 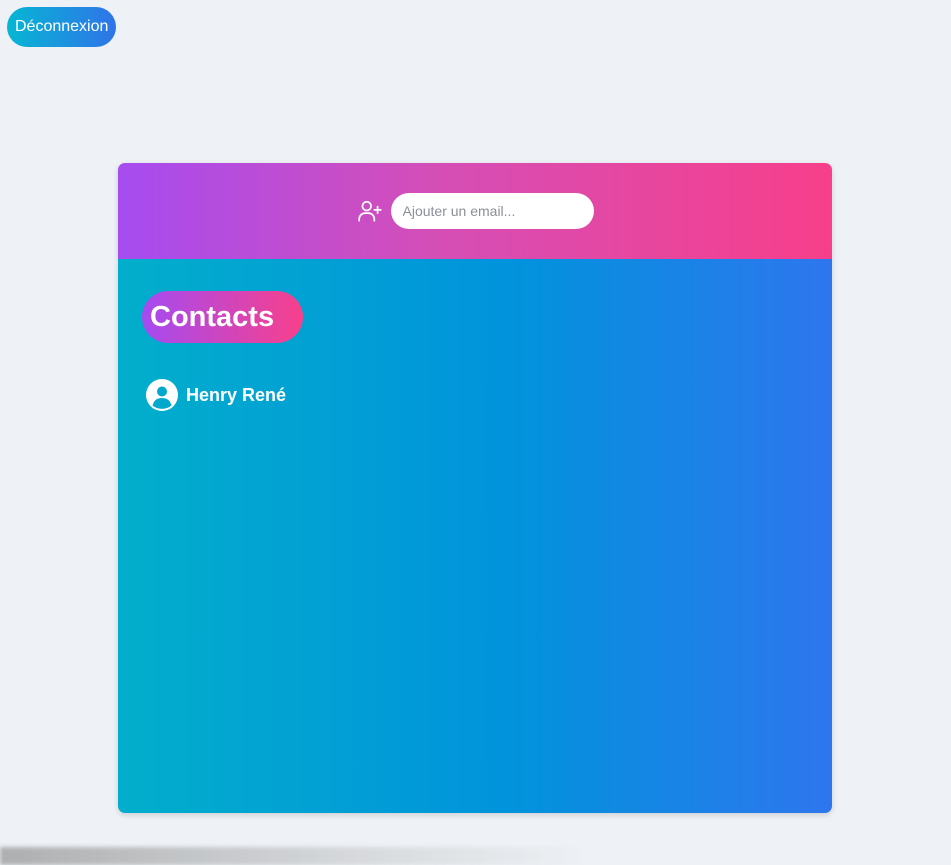 I want to click on user-plus-icon, so click(x=370, y=211).